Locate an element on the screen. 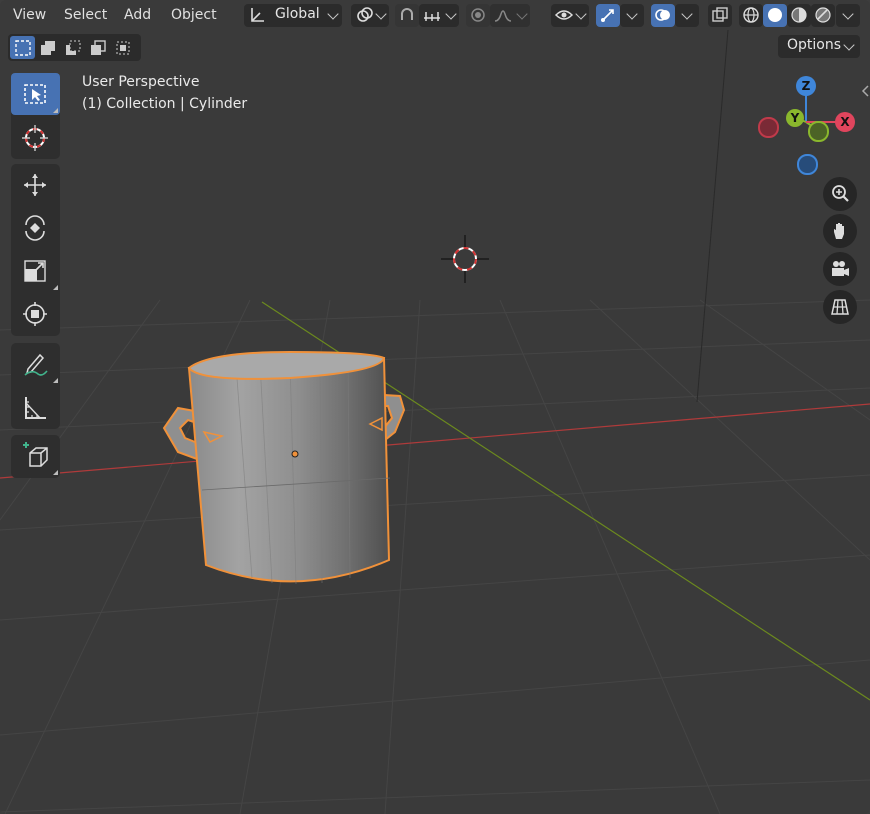  camera-view-button is located at coordinates (840, 269).